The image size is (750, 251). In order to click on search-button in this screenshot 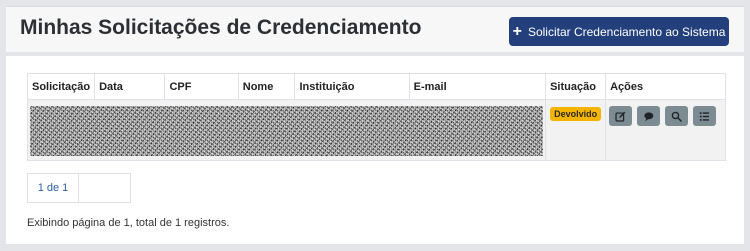, I will do `click(677, 116)`.